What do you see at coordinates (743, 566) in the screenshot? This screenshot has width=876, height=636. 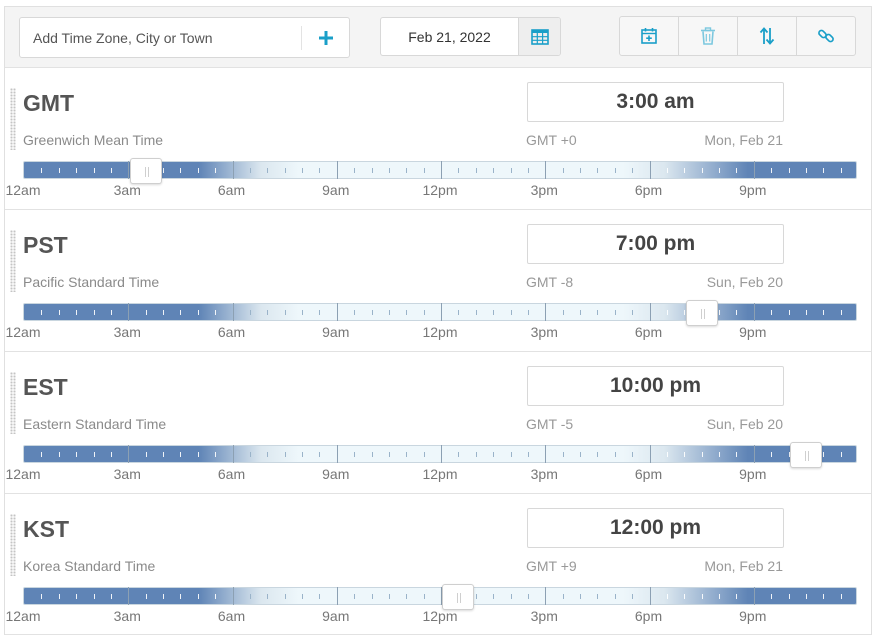 I see `timezone-date: Mon, Feb 21` at bounding box center [743, 566].